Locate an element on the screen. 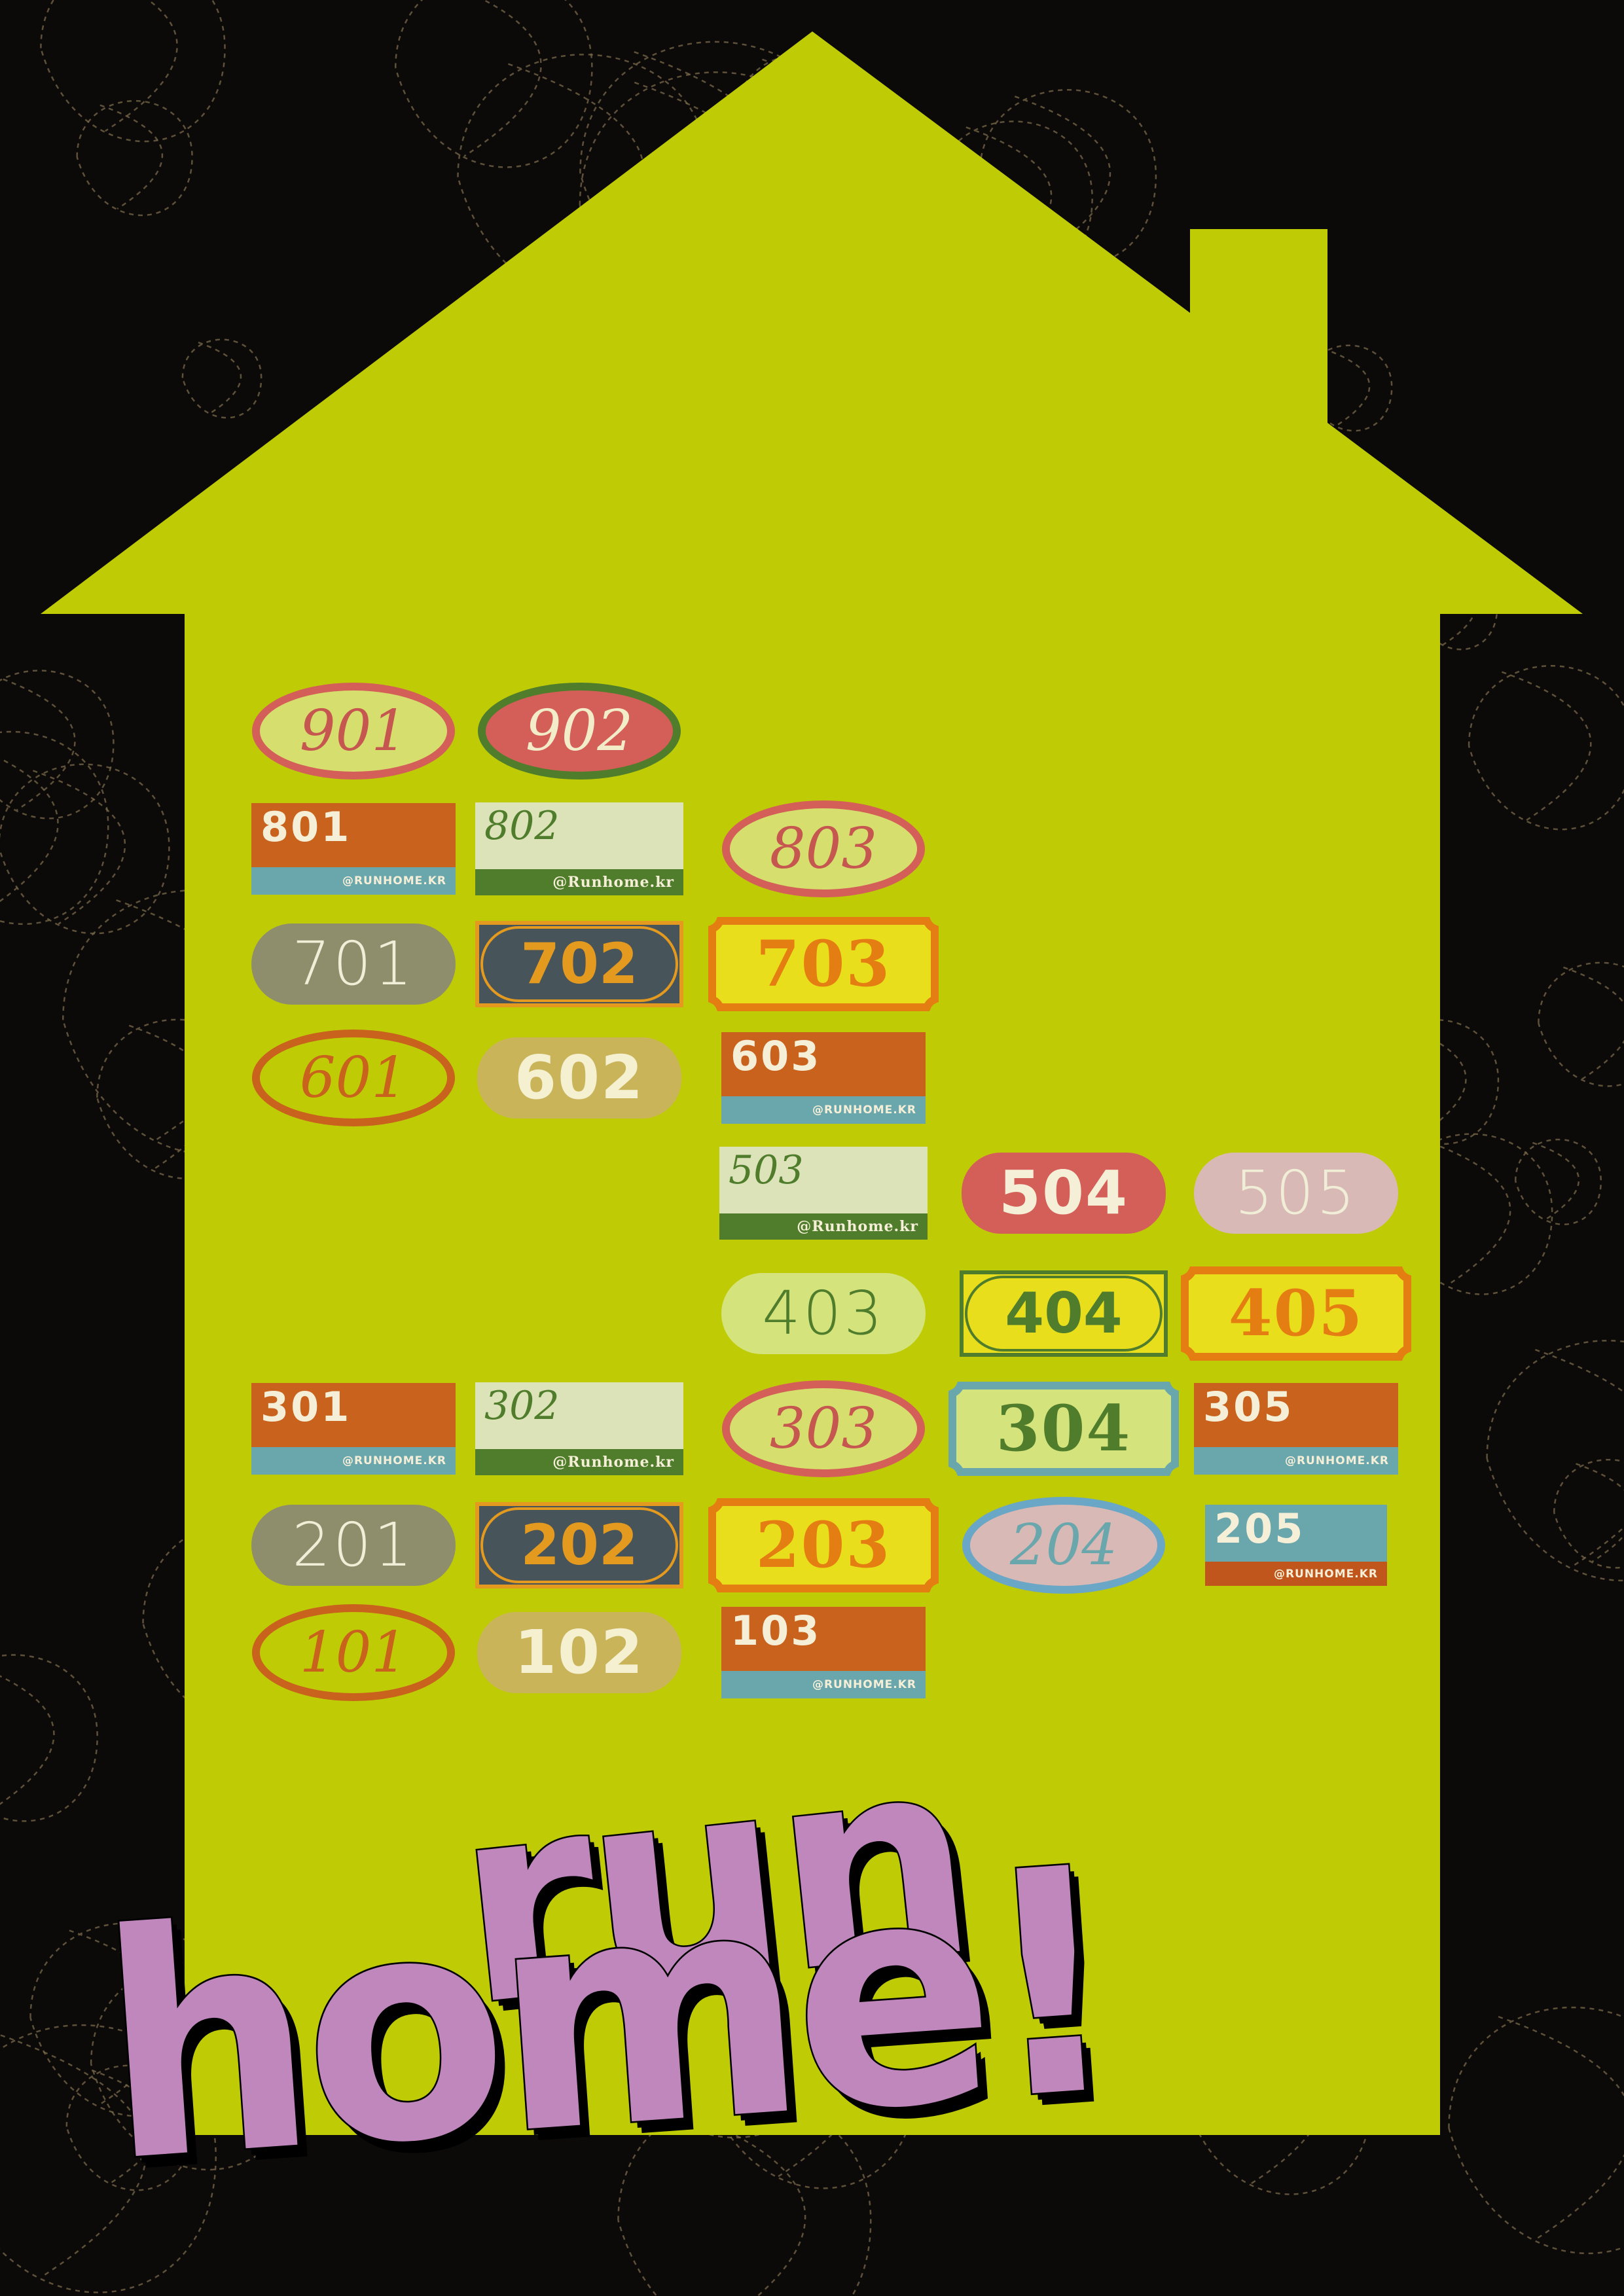  unit-plate-303: 303 is located at coordinates (823, 1428).